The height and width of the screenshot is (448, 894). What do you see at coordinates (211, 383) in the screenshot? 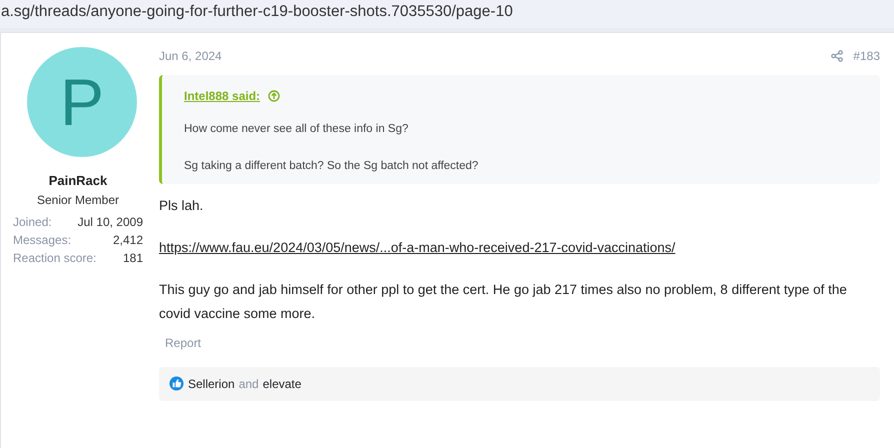
I see `reactor-link: Sellerion` at bounding box center [211, 383].